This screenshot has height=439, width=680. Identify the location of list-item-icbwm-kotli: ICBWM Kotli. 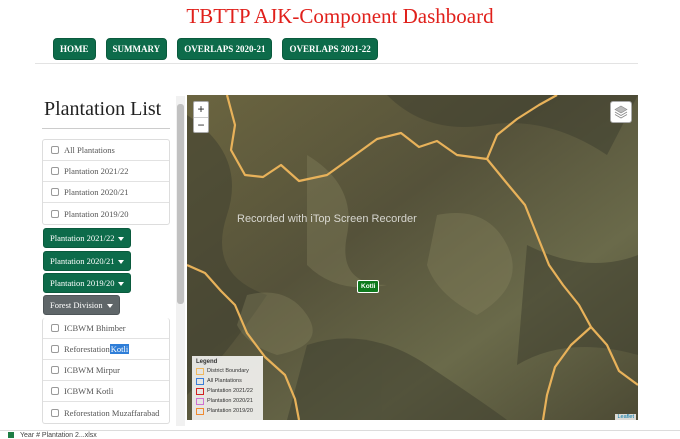
(106, 391).